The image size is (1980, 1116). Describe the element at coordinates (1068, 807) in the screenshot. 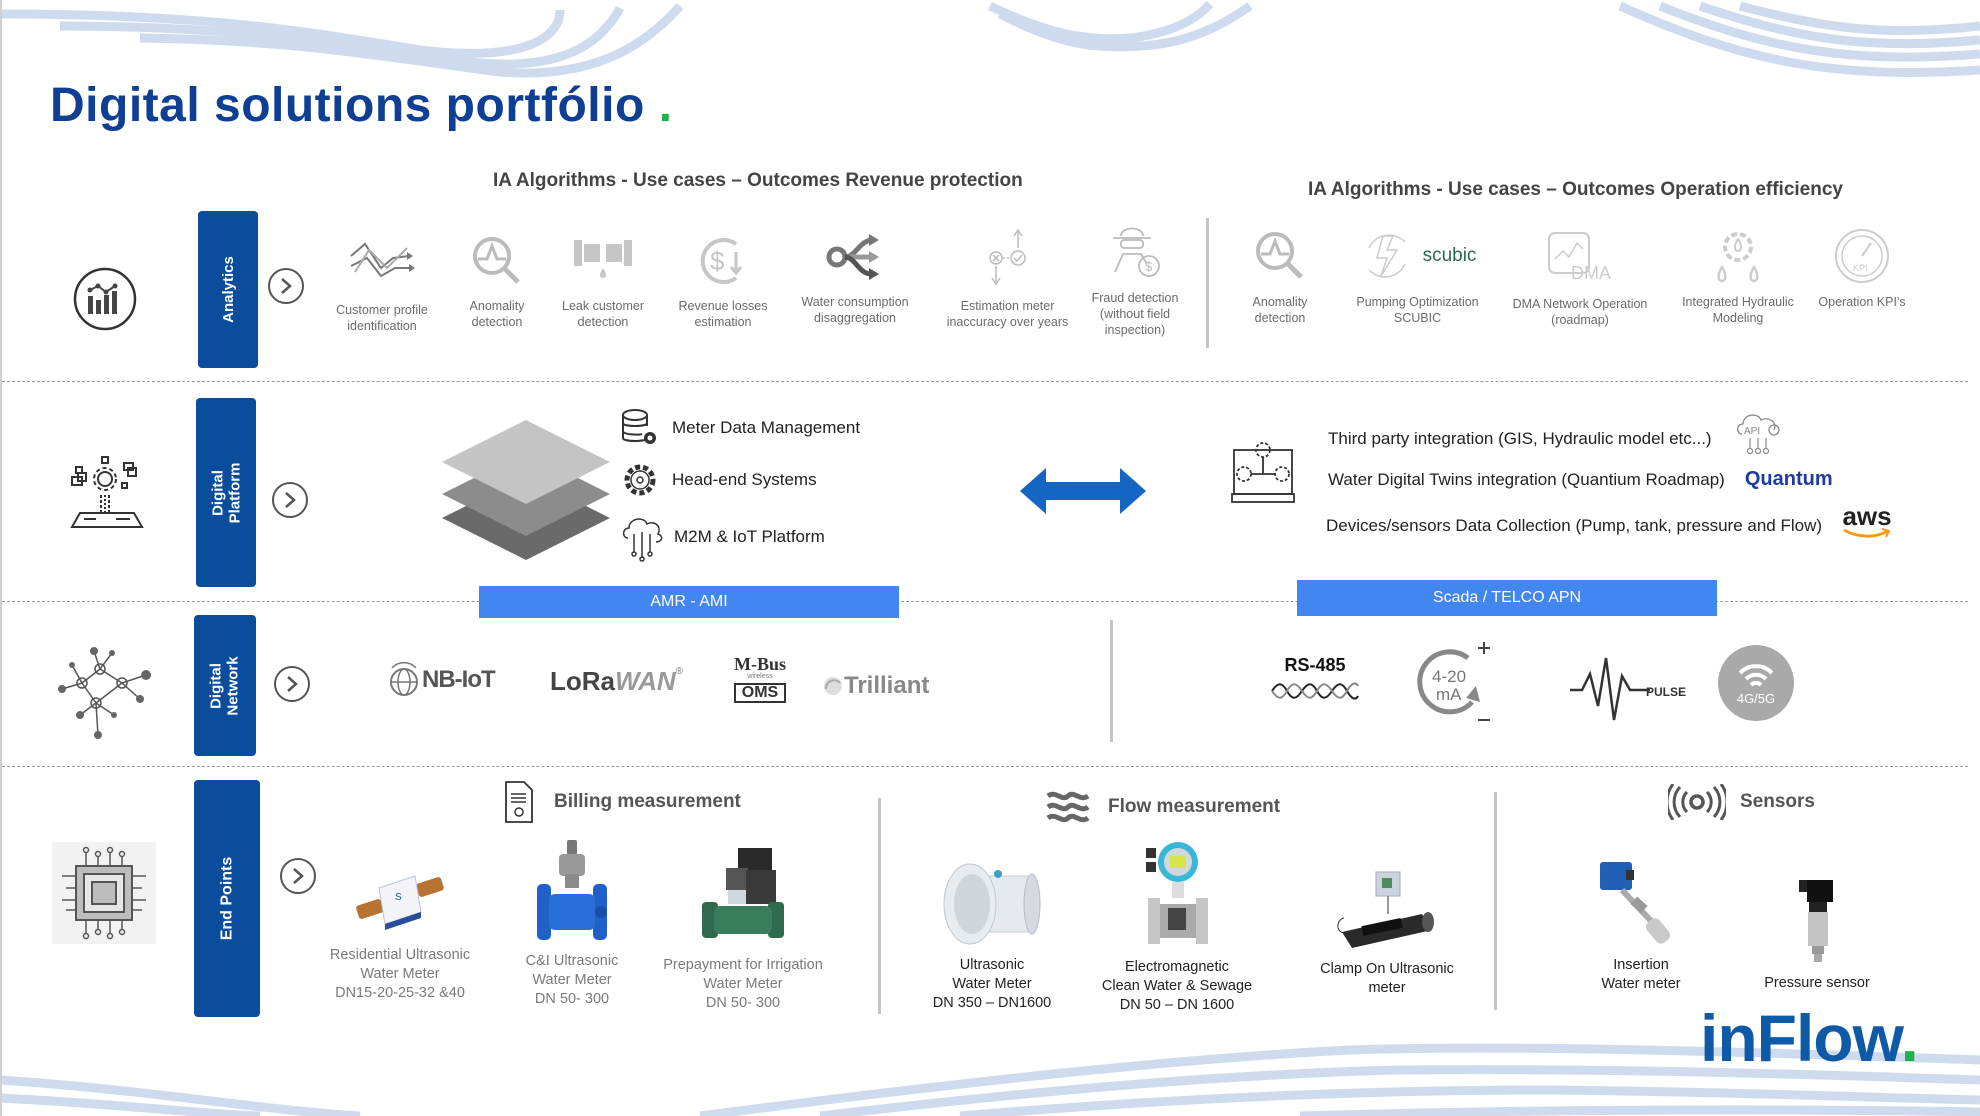

I see `water-waves-icon` at that location.